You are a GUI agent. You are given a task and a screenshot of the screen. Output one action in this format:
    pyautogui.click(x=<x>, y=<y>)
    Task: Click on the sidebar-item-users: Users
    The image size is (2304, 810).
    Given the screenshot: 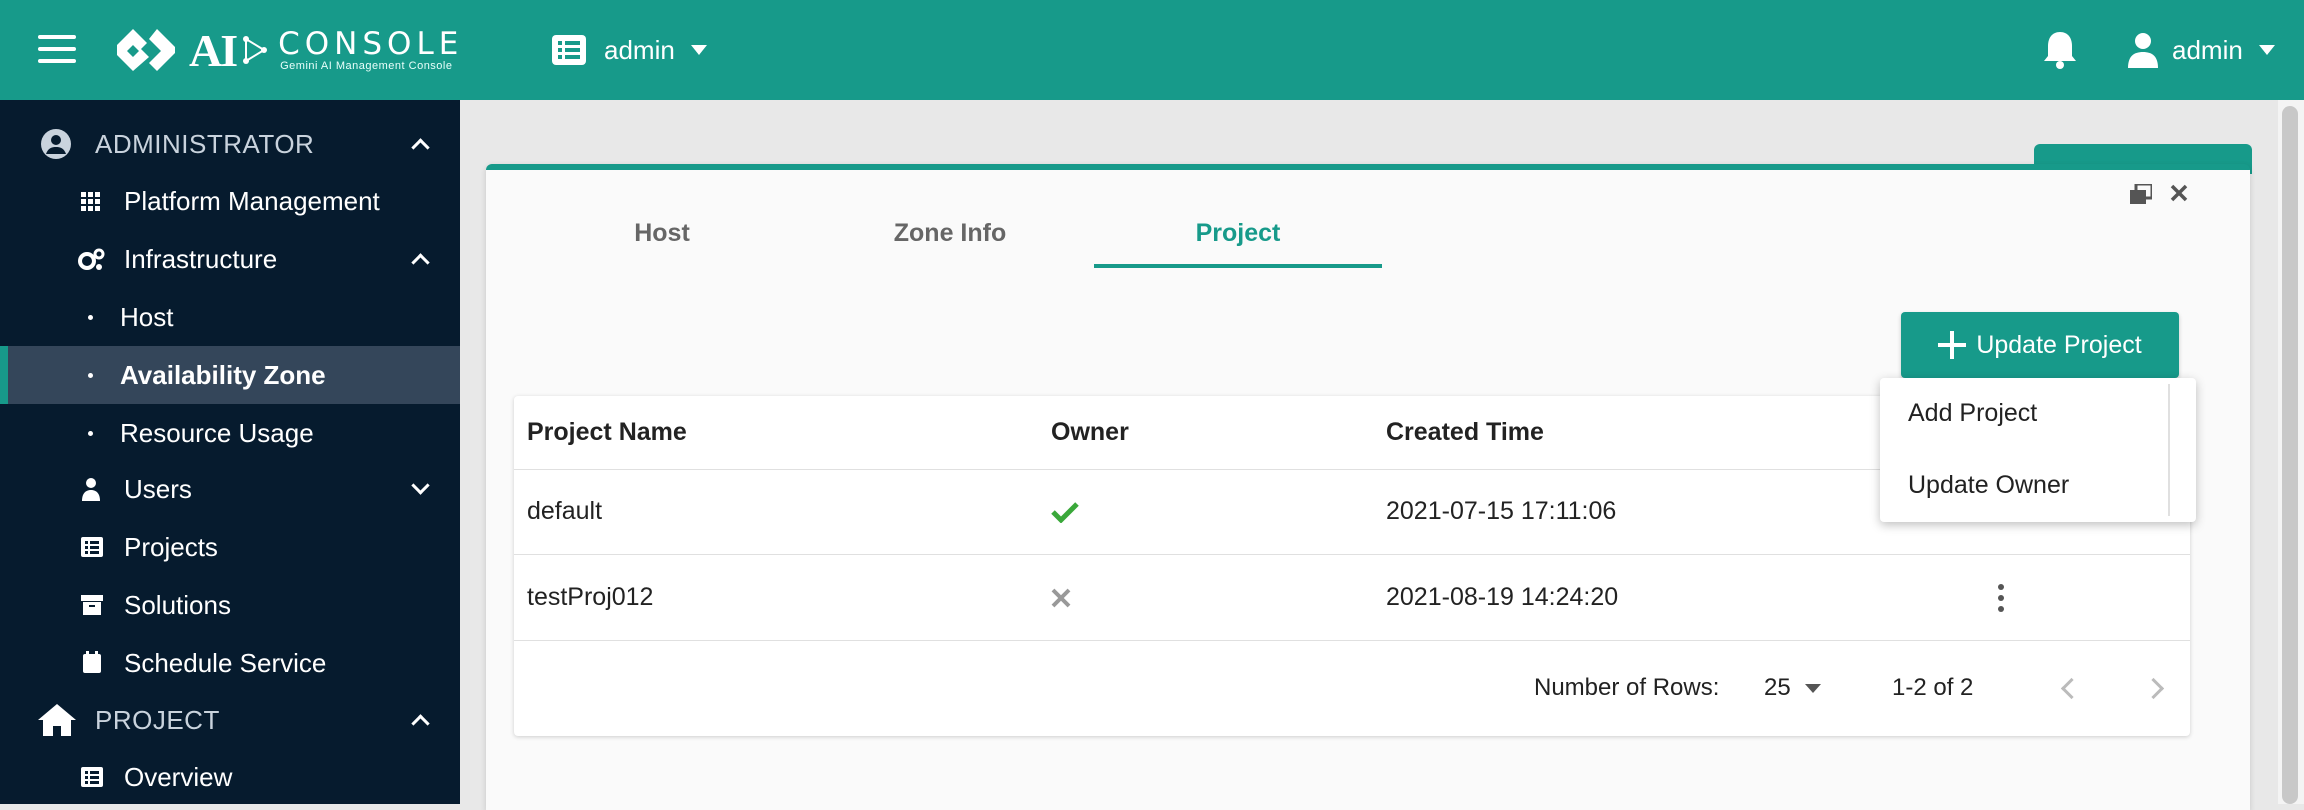 What is the action you would take?
    pyautogui.click(x=230, y=489)
    